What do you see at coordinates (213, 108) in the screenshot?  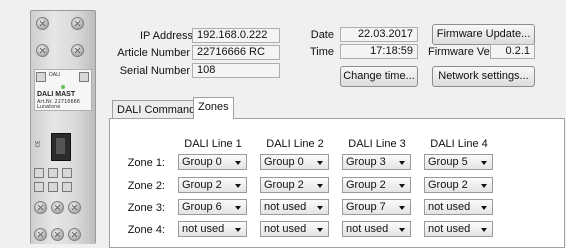 I see `tab-zones: Zones` at bounding box center [213, 108].